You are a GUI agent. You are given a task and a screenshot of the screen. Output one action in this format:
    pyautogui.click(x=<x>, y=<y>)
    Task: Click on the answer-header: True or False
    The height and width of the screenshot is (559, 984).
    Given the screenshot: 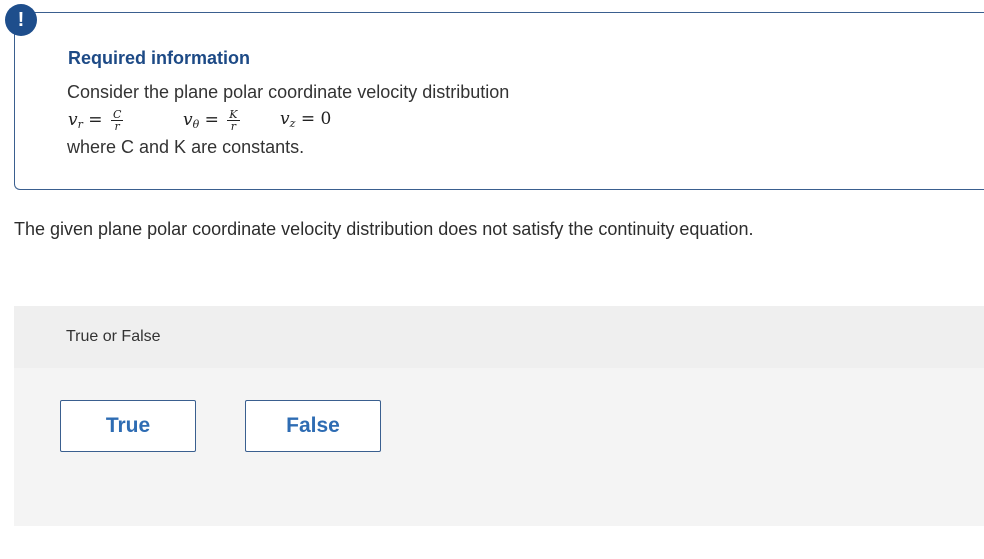 What is the action you would take?
    pyautogui.click(x=499, y=337)
    